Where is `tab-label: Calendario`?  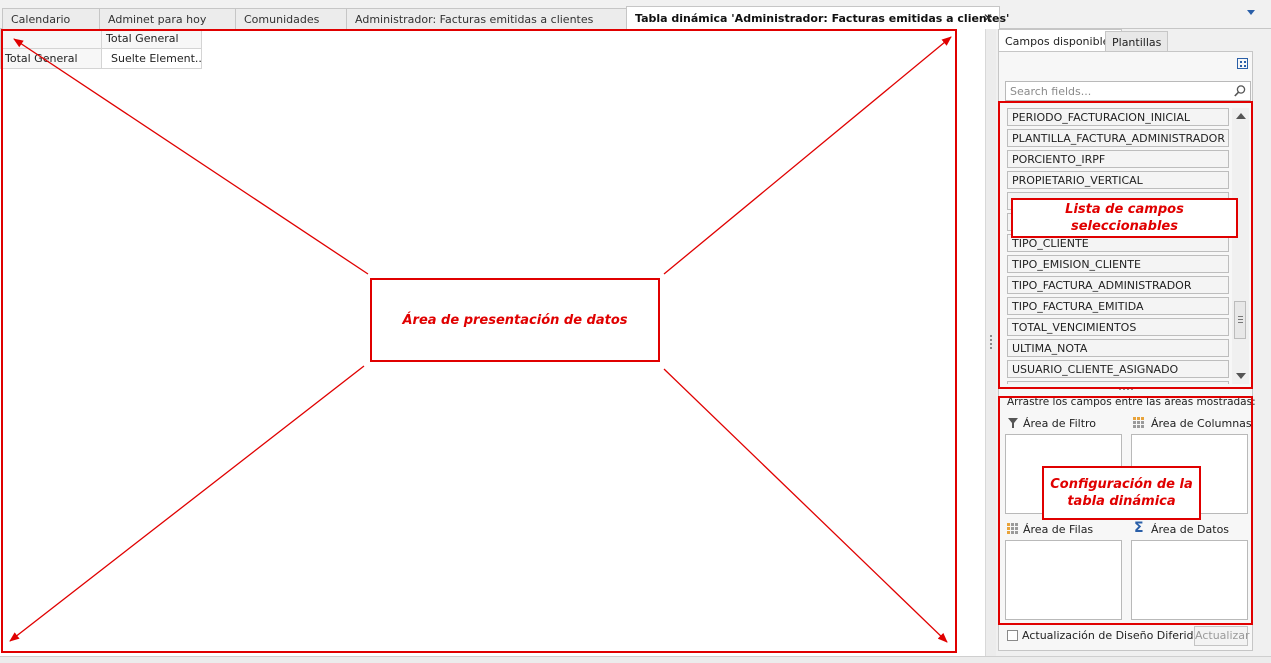
tab-label: Calendario is located at coordinates (41, 19).